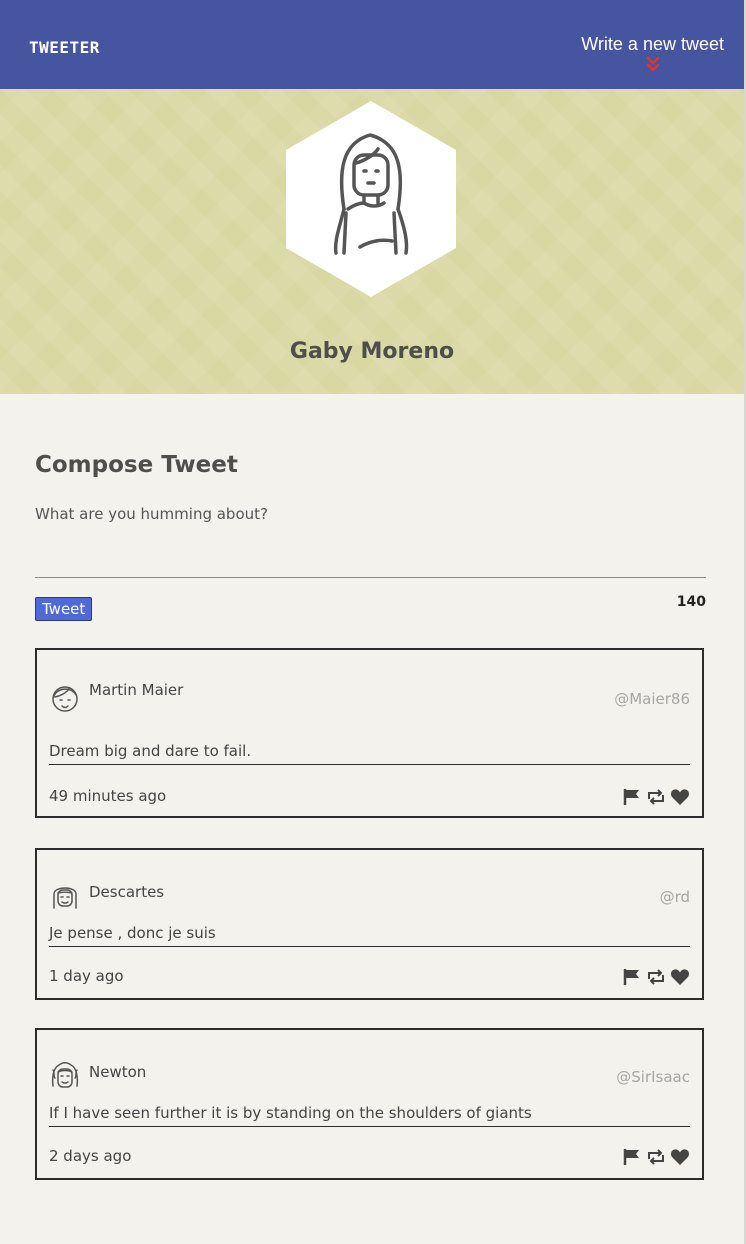  What do you see at coordinates (64, 47) in the screenshot?
I see `brand-logo: TWEETER` at bounding box center [64, 47].